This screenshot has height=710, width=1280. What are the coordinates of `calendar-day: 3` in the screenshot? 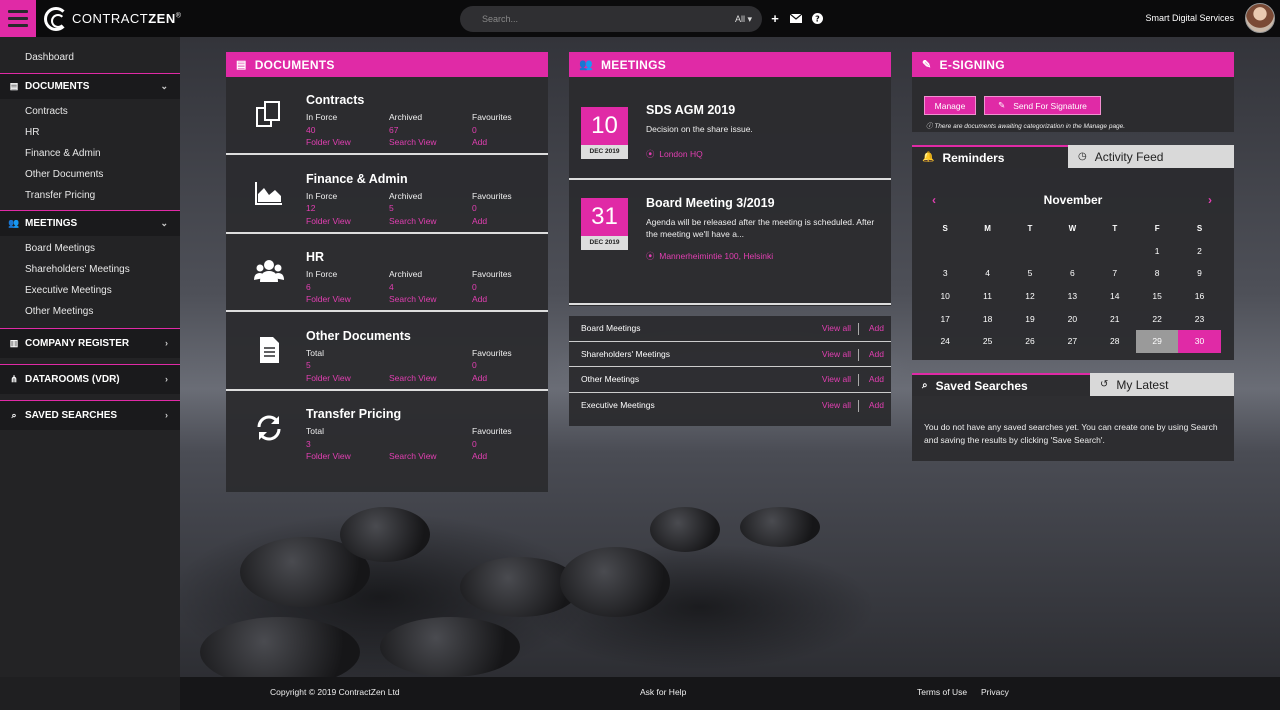 It's located at (945, 273).